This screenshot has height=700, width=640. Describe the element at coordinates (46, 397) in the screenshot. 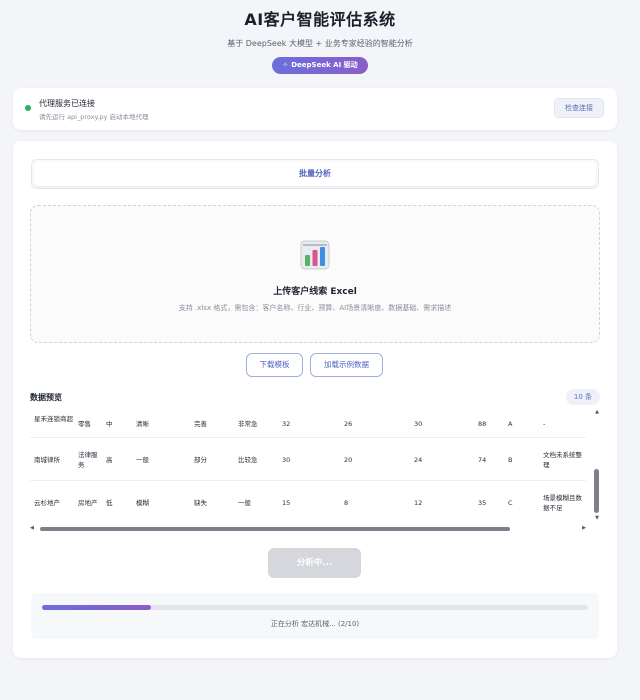

I see `preview-title: 数据预览` at that location.